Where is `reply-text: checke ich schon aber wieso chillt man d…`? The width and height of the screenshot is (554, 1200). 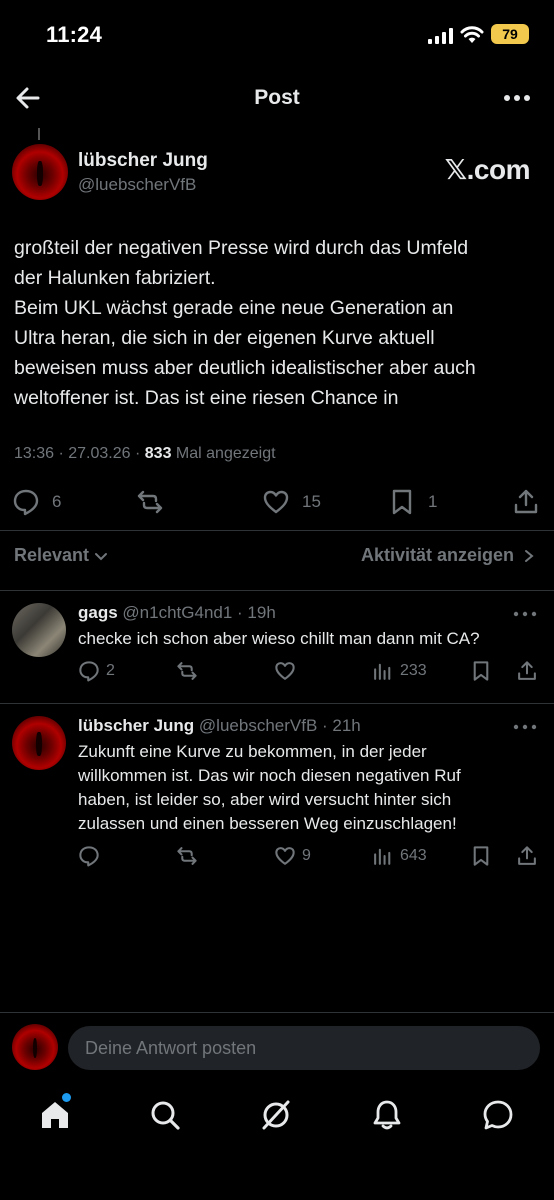 reply-text: checke ich schon aber wieso chillt man d… is located at coordinates (308, 639).